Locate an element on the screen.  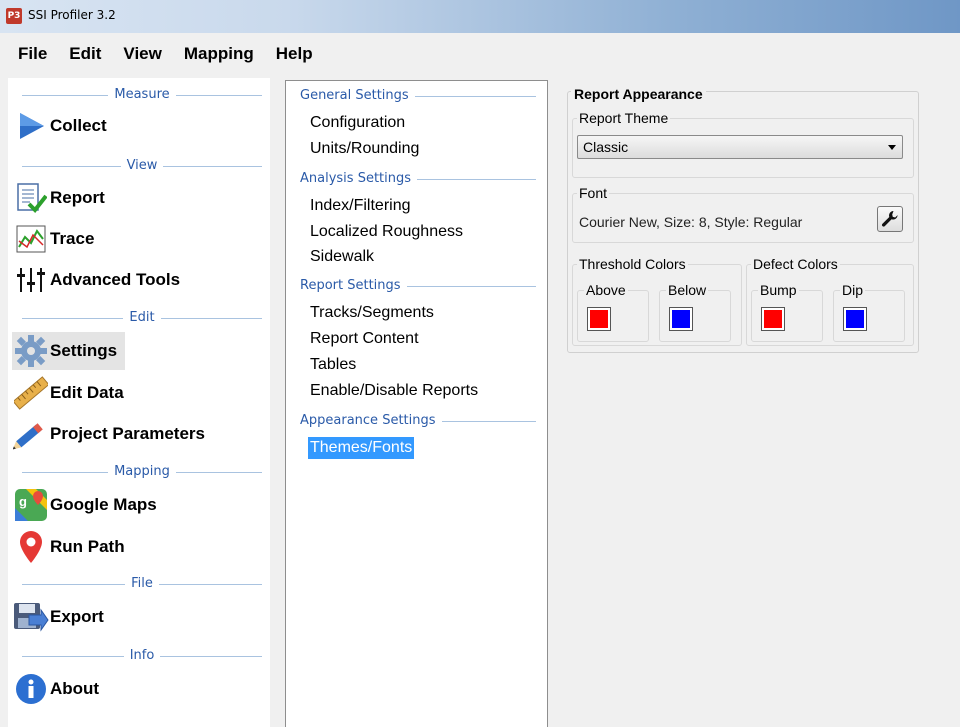
threshold-colors-label: Threshold Colors is located at coordinates (632, 264).